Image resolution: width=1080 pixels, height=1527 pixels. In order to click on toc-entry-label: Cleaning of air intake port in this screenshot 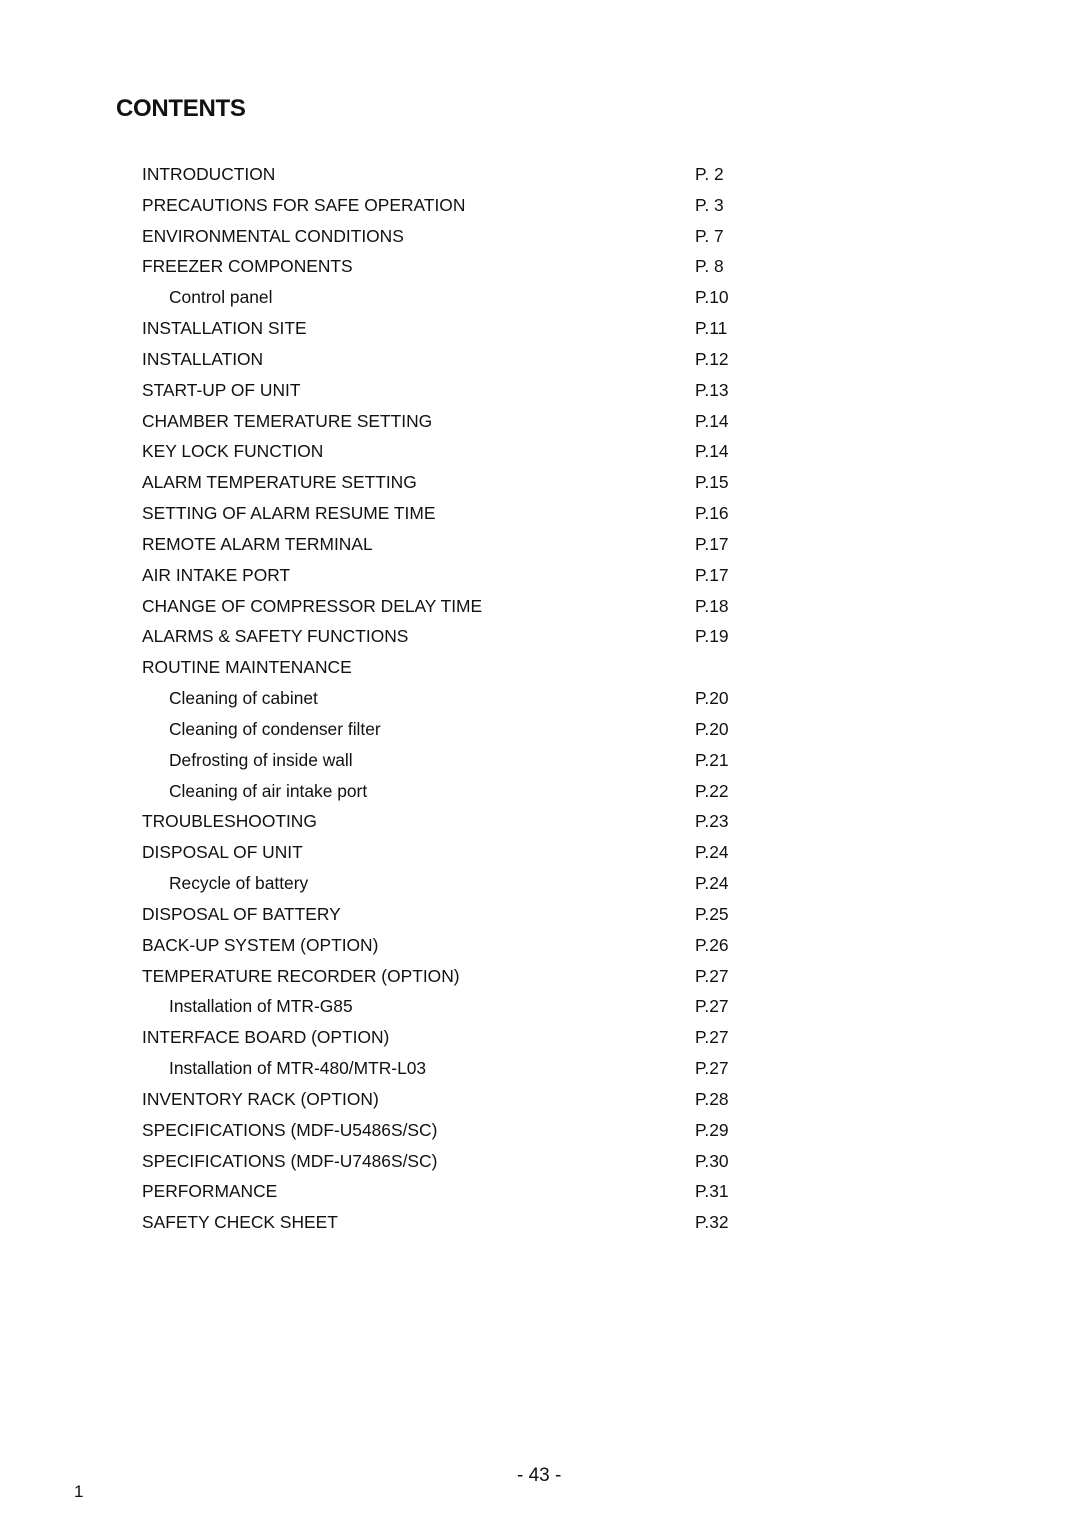, I will do `click(268, 790)`.